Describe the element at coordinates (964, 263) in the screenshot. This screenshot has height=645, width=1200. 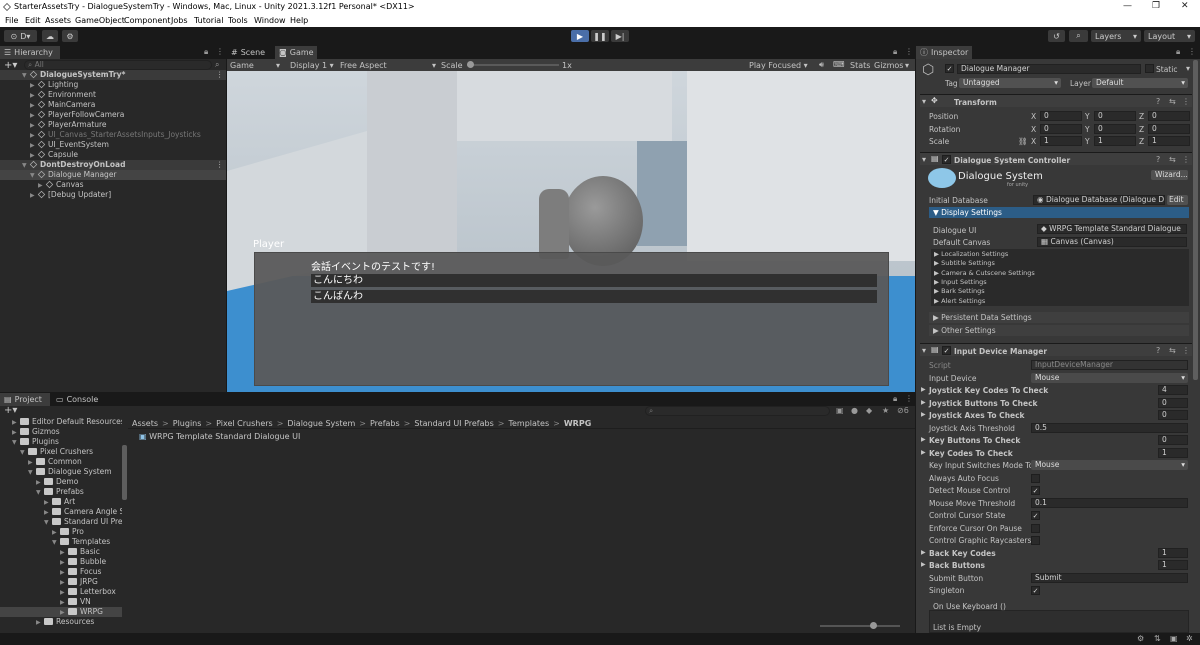
I see `sub-settings-foldout: ▶ Subtitle Settings` at that location.